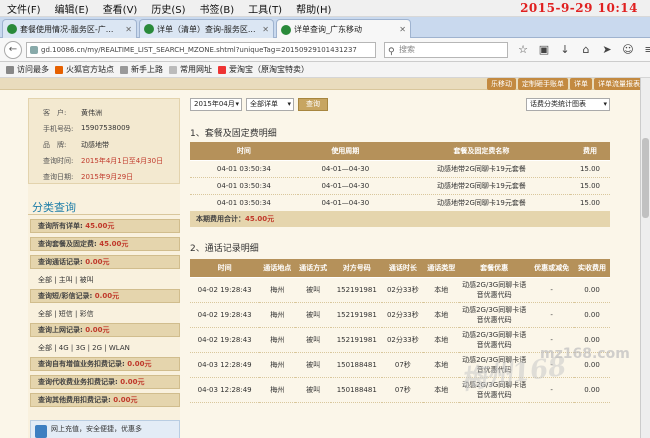  Describe the element at coordinates (66, 296) in the screenshot. I see `query-label: 查询短/彩信记录:` at that location.